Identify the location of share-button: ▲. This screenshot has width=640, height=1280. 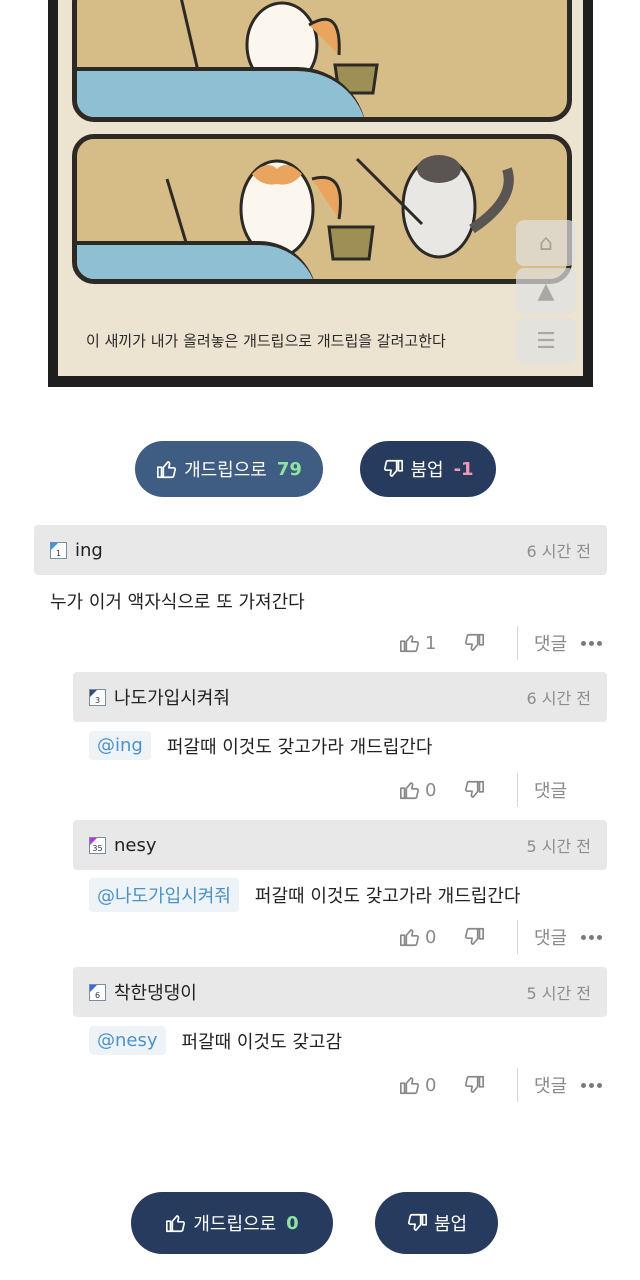
(546, 291).